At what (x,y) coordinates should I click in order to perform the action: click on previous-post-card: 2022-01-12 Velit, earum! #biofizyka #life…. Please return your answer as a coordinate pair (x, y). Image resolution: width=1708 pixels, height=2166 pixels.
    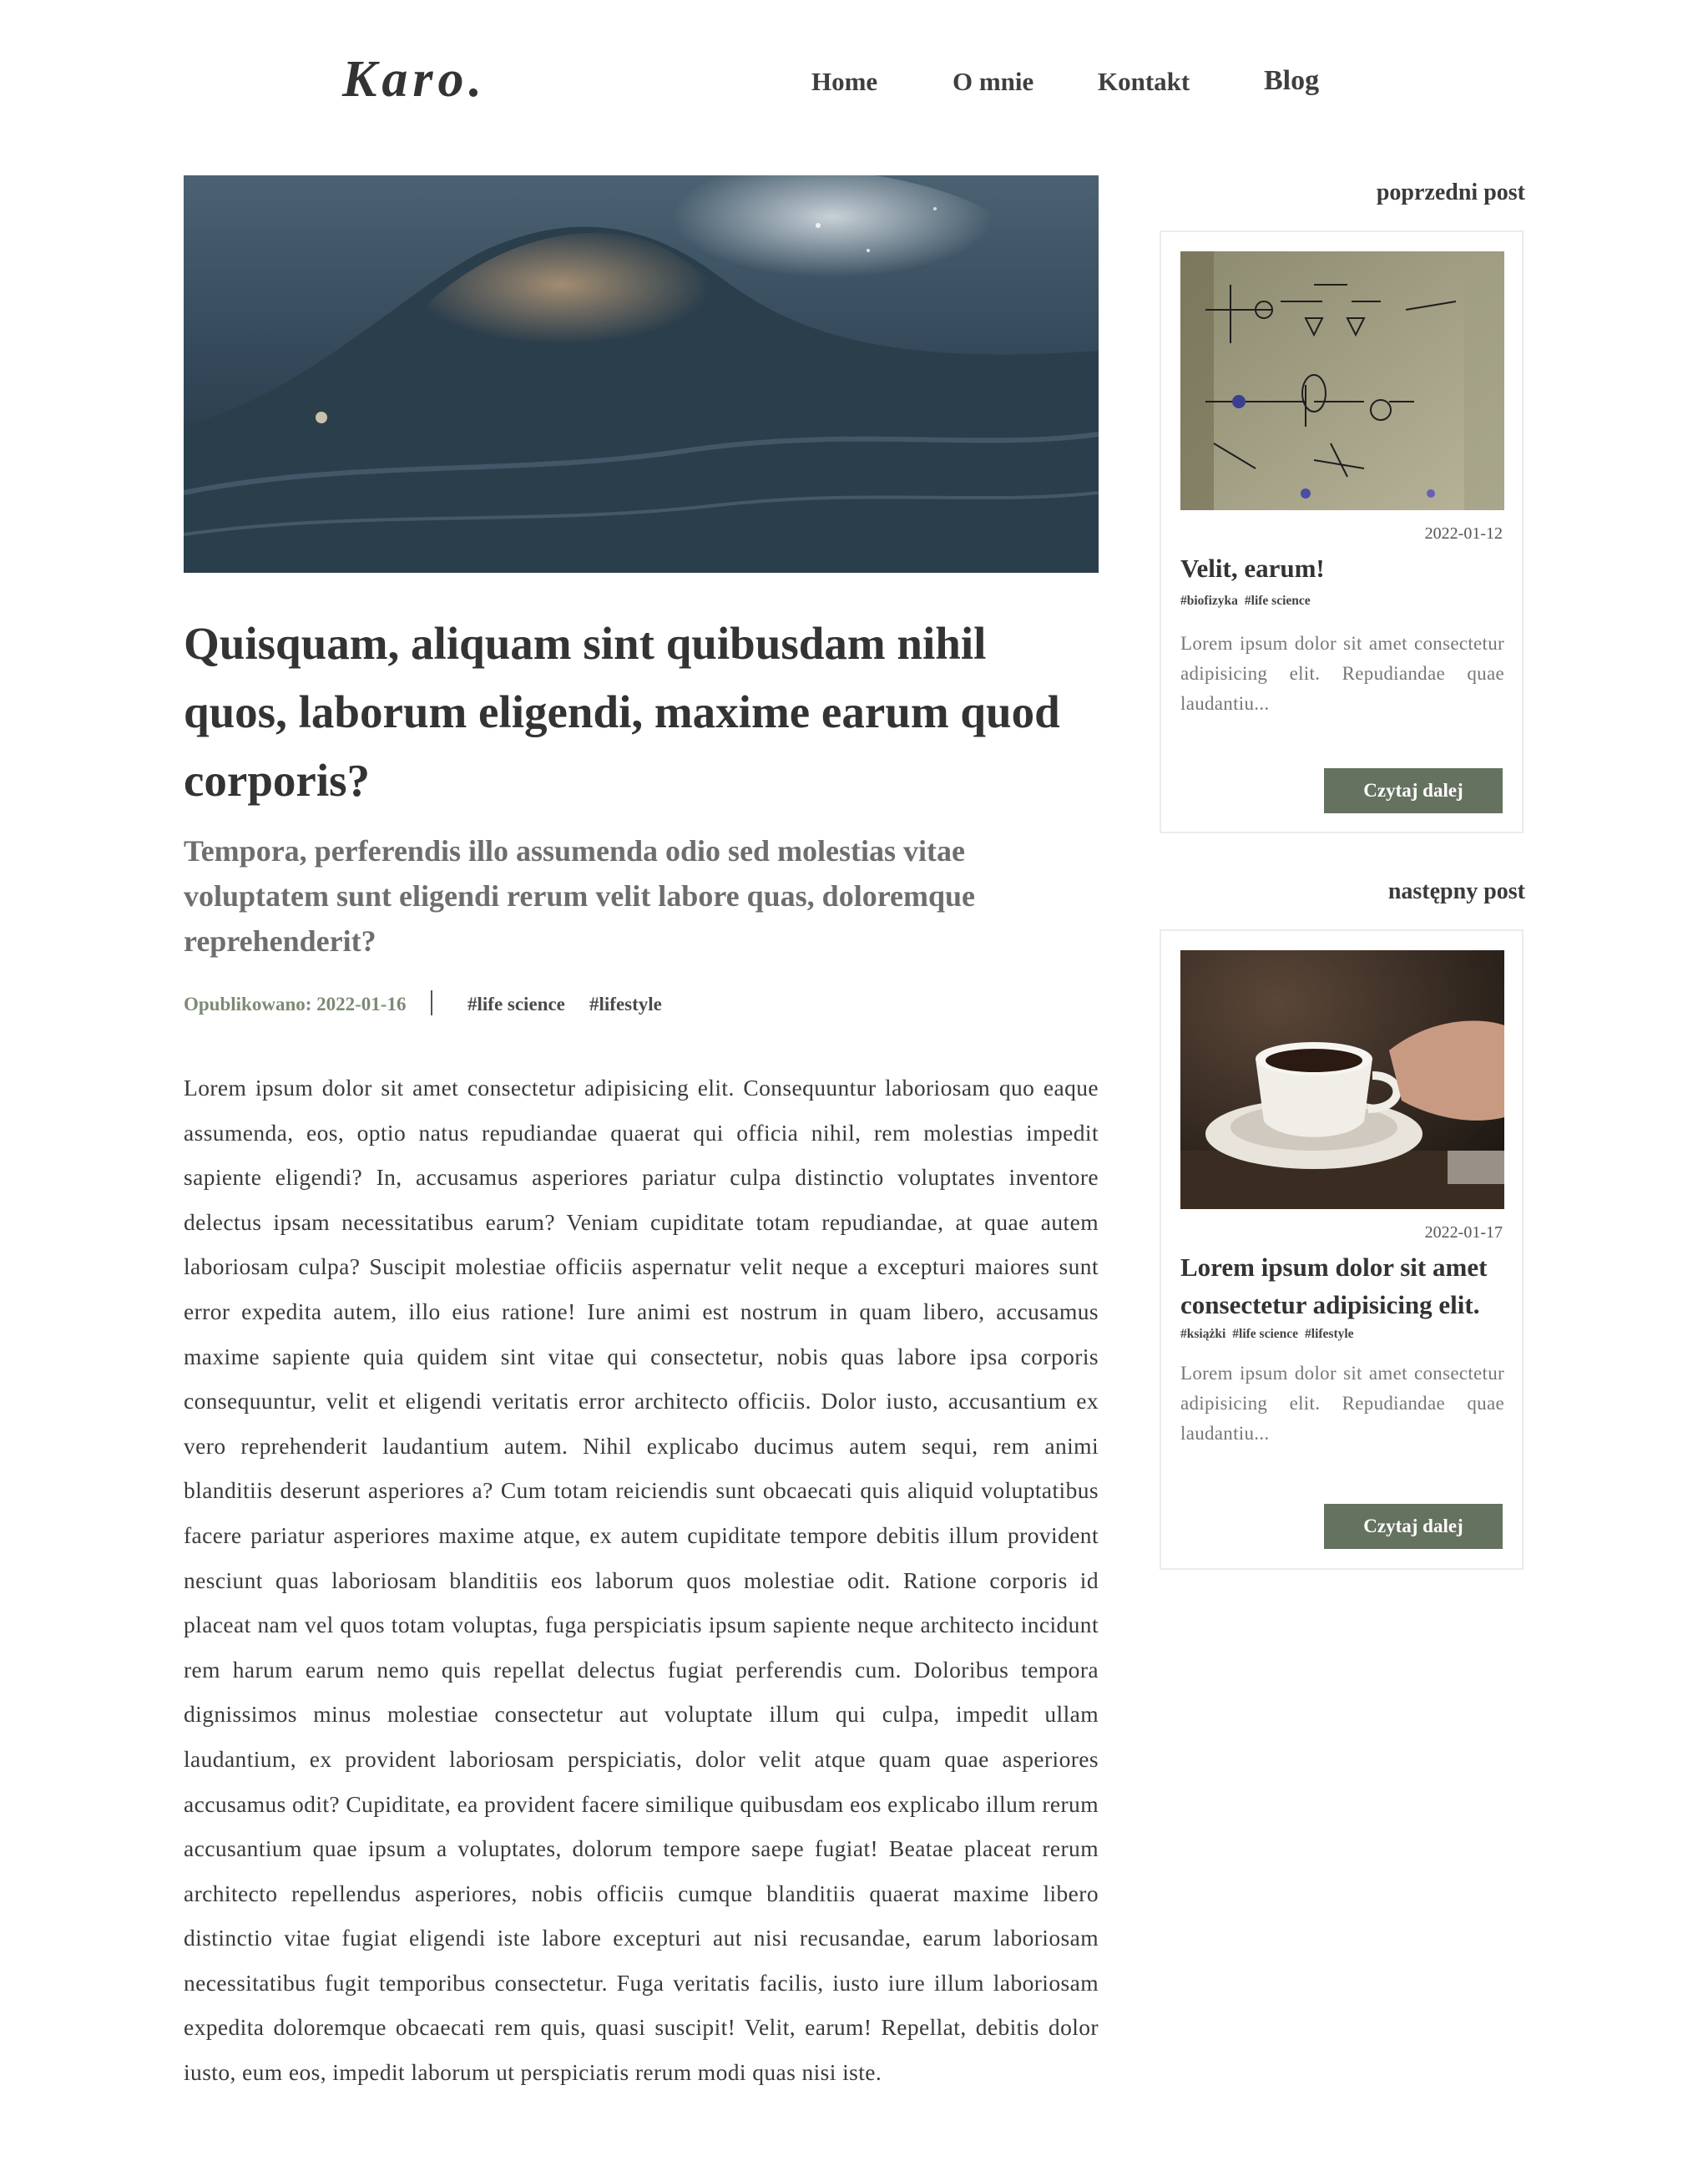
    Looking at the image, I should click on (1342, 531).